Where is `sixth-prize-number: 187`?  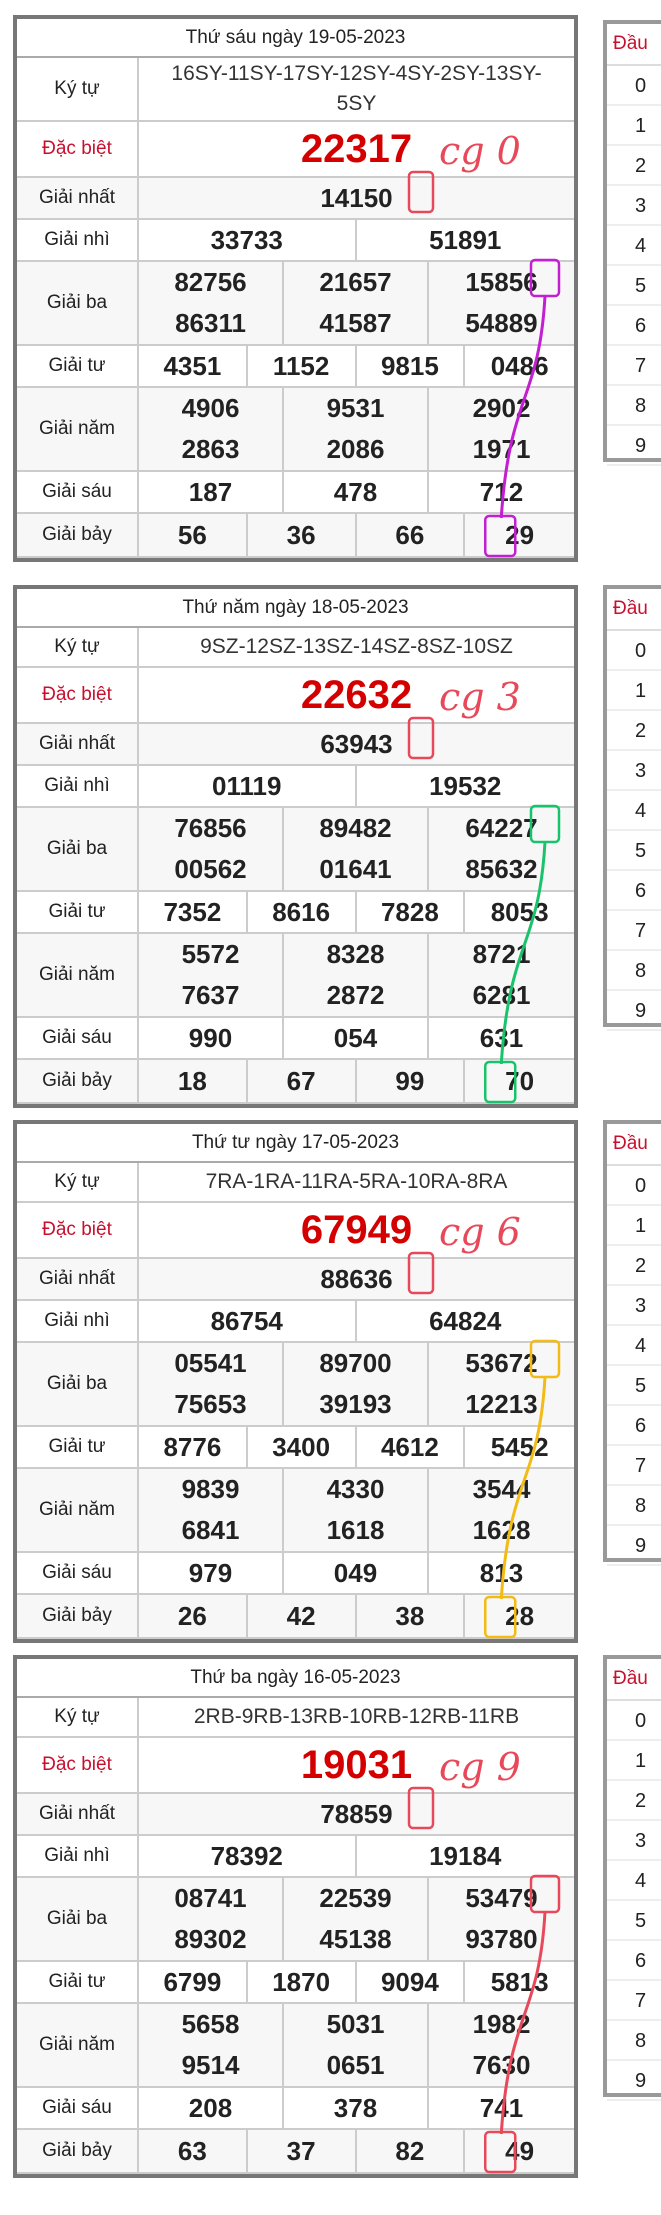 sixth-prize-number: 187 is located at coordinates (211, 492).